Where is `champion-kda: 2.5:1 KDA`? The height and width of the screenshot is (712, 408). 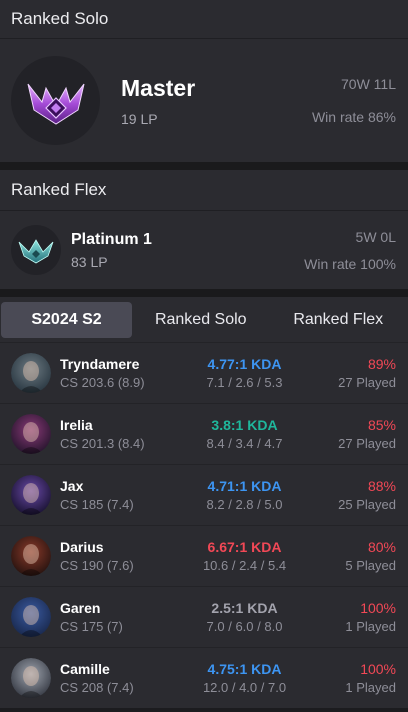 champion-kda: 2.5:1 KDA is located at coordinates (244, 608).